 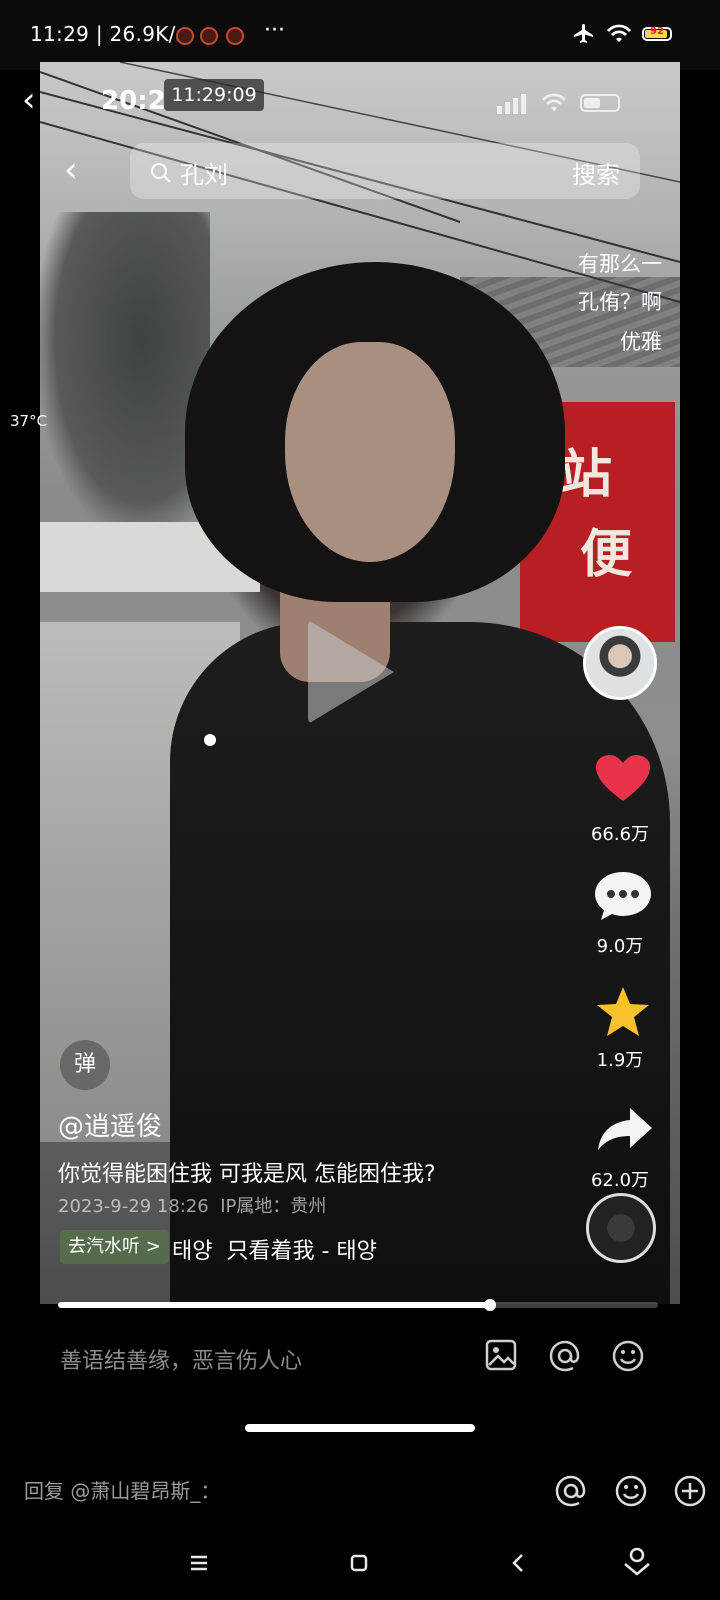 I want to click on inner-signal-icon, so click(x=511, y=104).